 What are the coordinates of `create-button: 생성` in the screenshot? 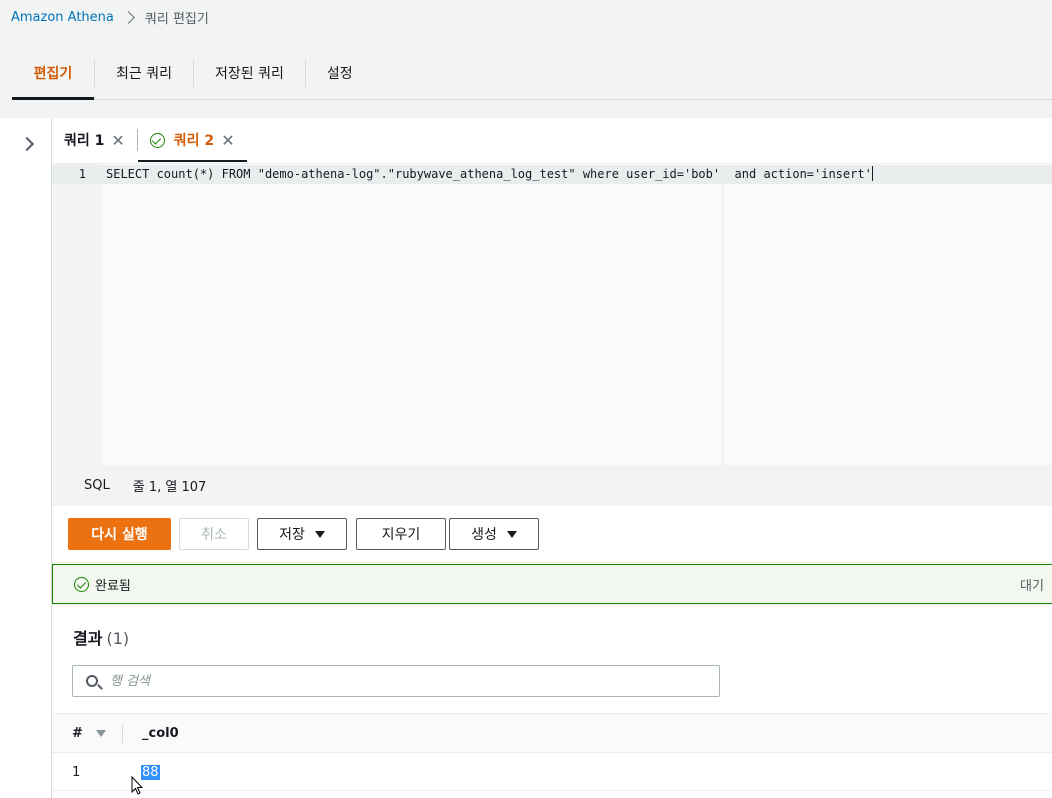 It's located at (494, 534).